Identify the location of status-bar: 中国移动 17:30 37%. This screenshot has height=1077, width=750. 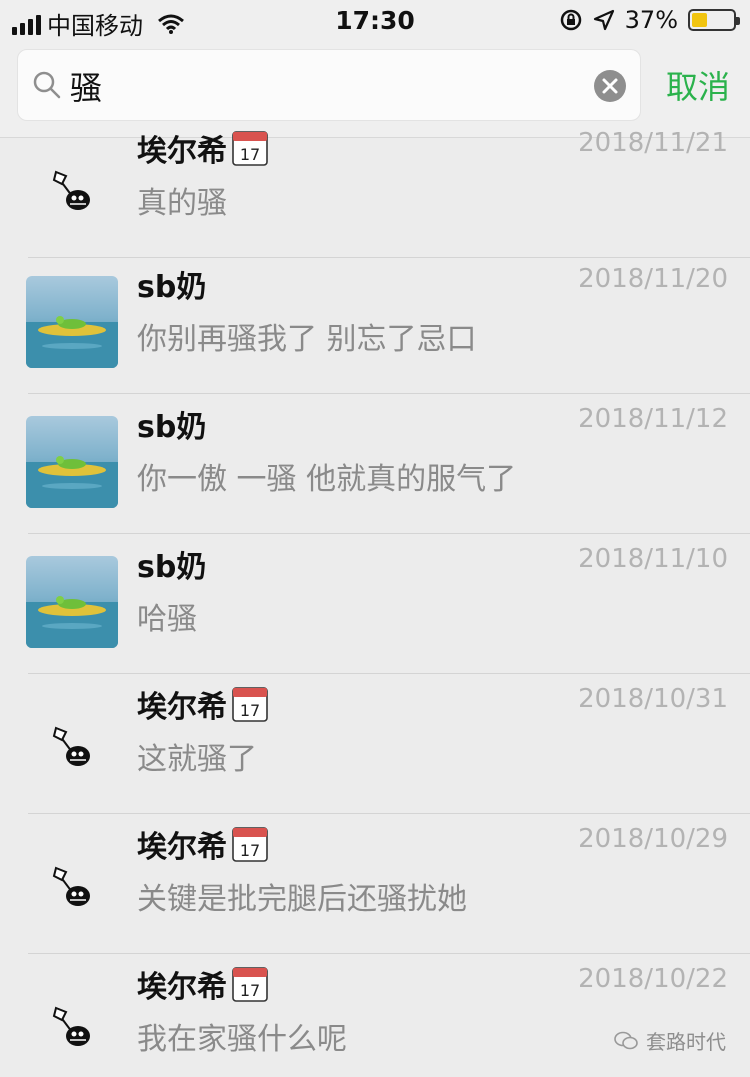
(375, 21).